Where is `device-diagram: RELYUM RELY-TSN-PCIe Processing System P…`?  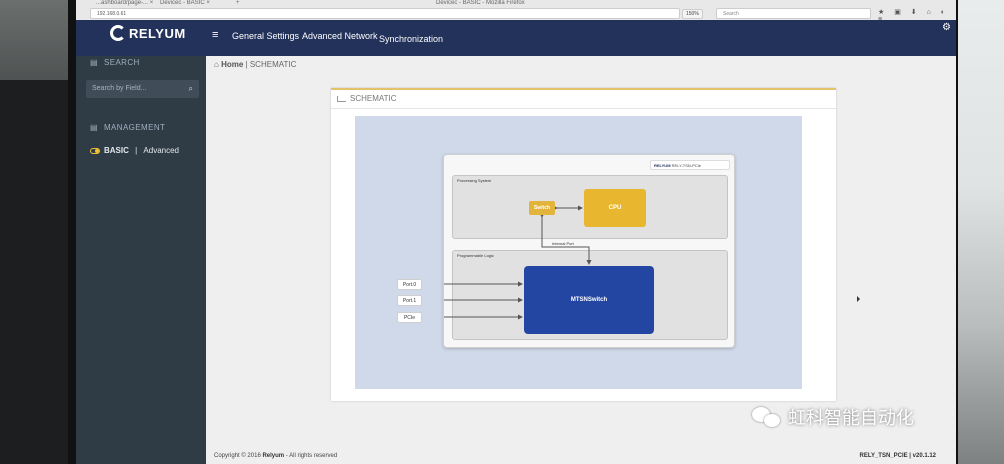 device-diagram: RELYUM RELY-TSN-PCIe Processing System P… is located at coordinates (566, 251).